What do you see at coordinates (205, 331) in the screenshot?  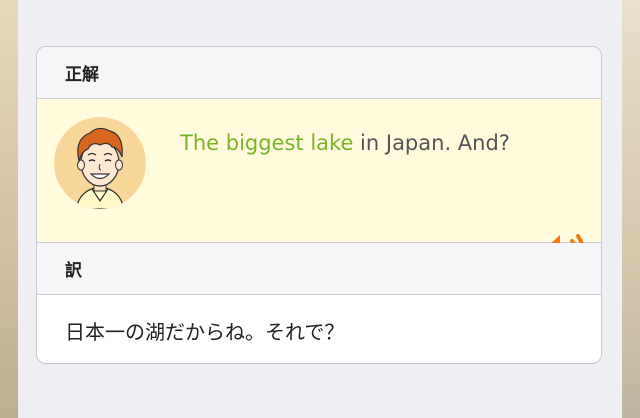 I see `translation-text: 日本一の湖だからね。それで？` at bounding box center [205, 331].